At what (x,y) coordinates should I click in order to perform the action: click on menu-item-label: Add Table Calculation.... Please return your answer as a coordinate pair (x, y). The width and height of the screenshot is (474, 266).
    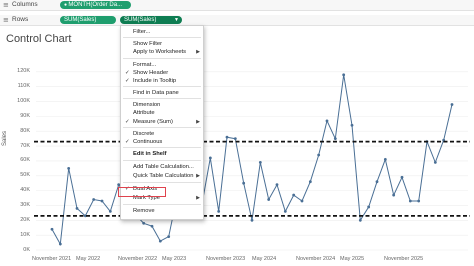
    Looking at the image, I should click on (163, 167).